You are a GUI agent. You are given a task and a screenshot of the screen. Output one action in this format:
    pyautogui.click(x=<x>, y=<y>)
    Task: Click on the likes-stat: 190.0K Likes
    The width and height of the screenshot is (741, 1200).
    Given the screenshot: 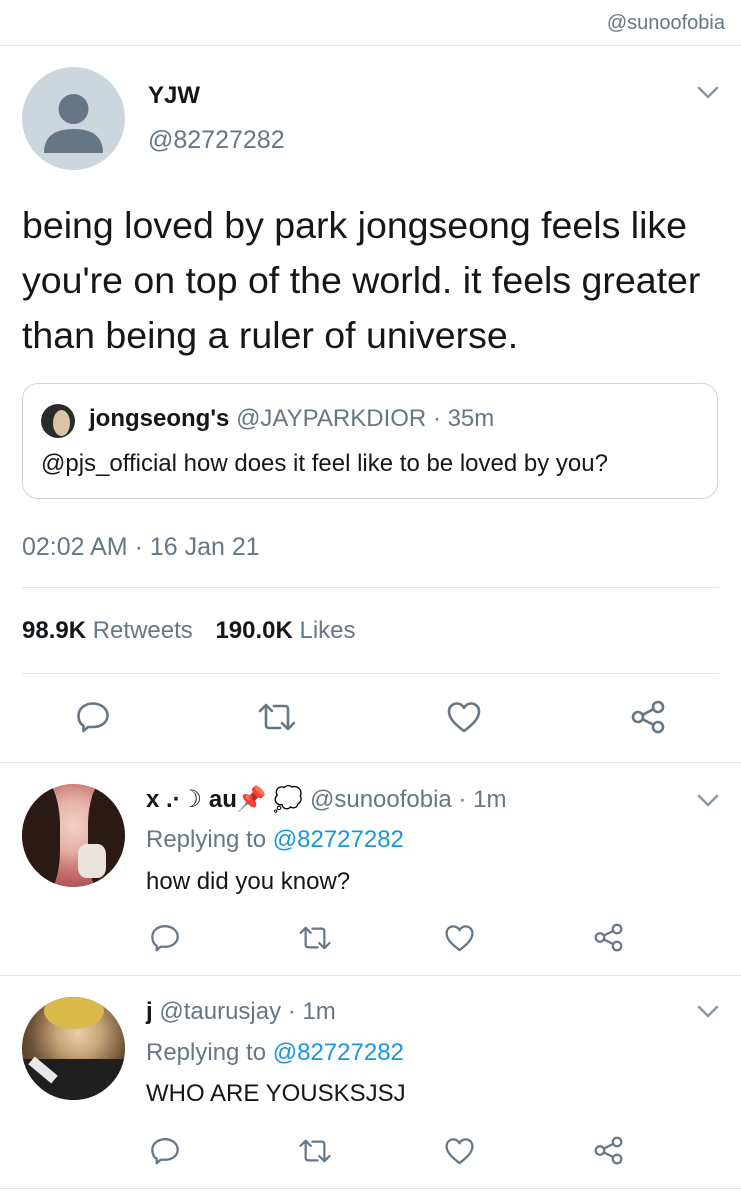 What is the action you would take?
    pyautogui.click(x=285, y=630)
    